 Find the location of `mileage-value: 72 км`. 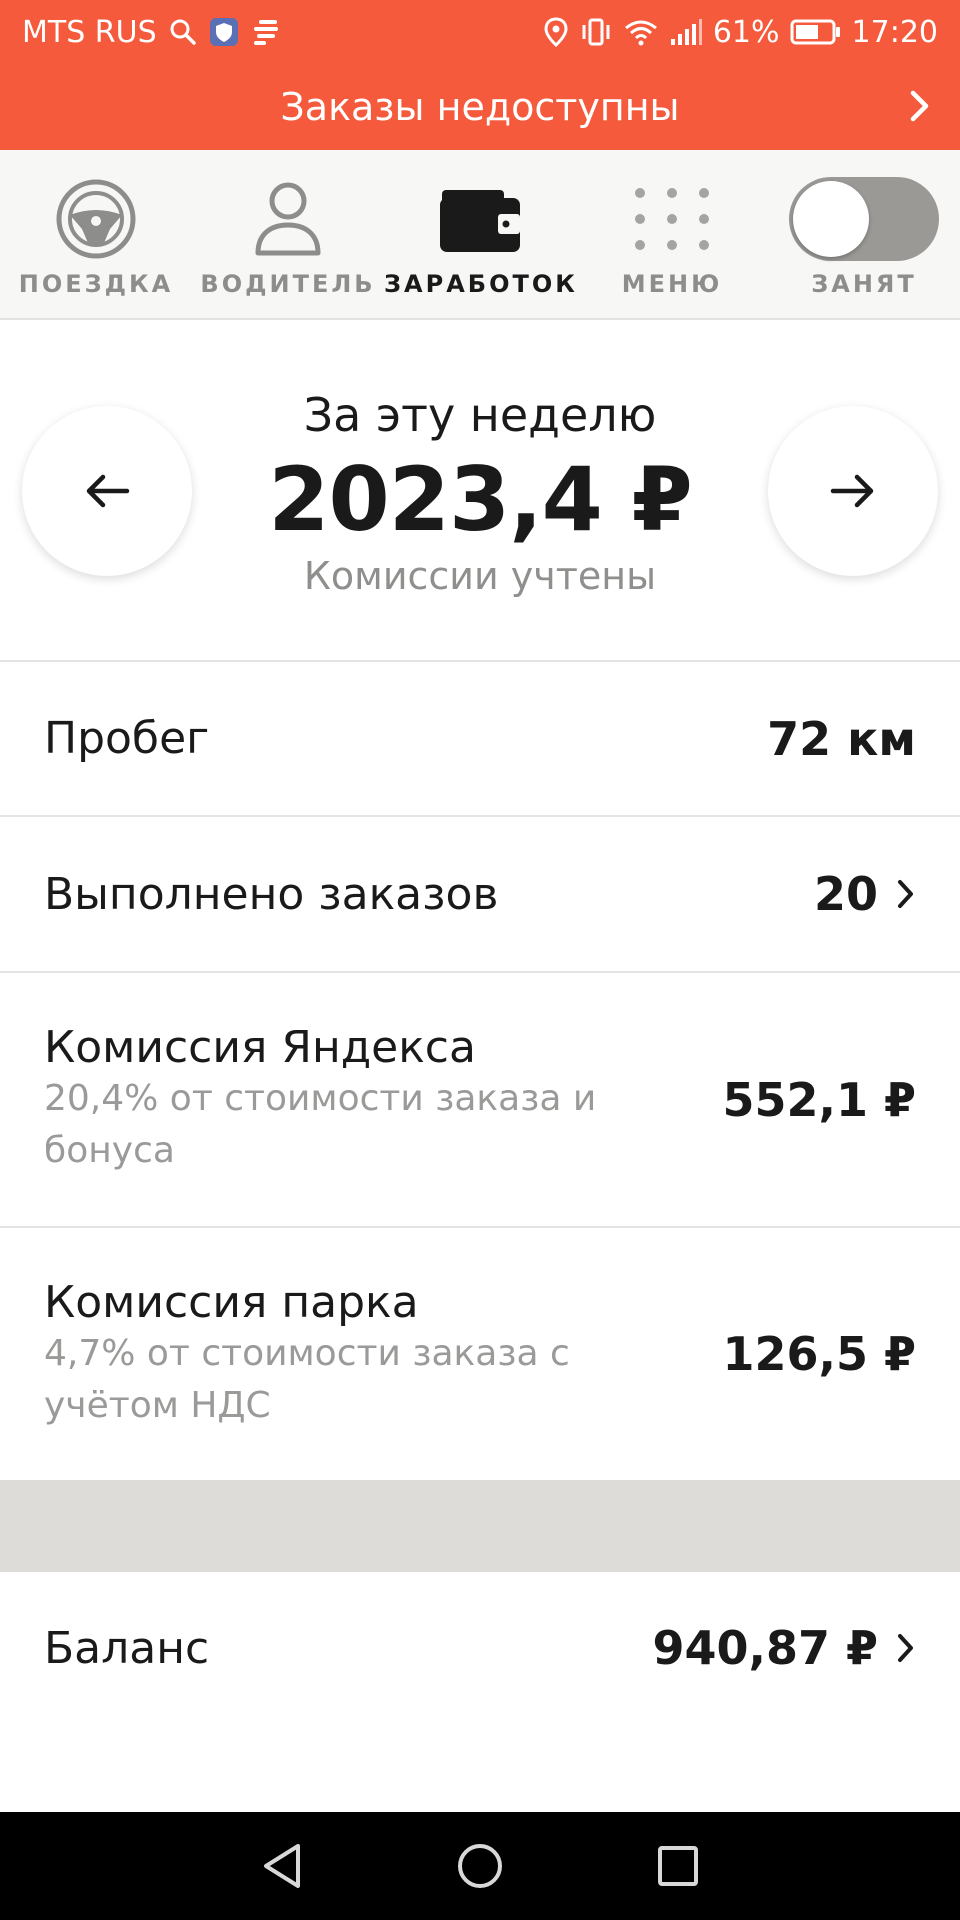

mileage-value: 72 км is located at coordinates (841, 738).